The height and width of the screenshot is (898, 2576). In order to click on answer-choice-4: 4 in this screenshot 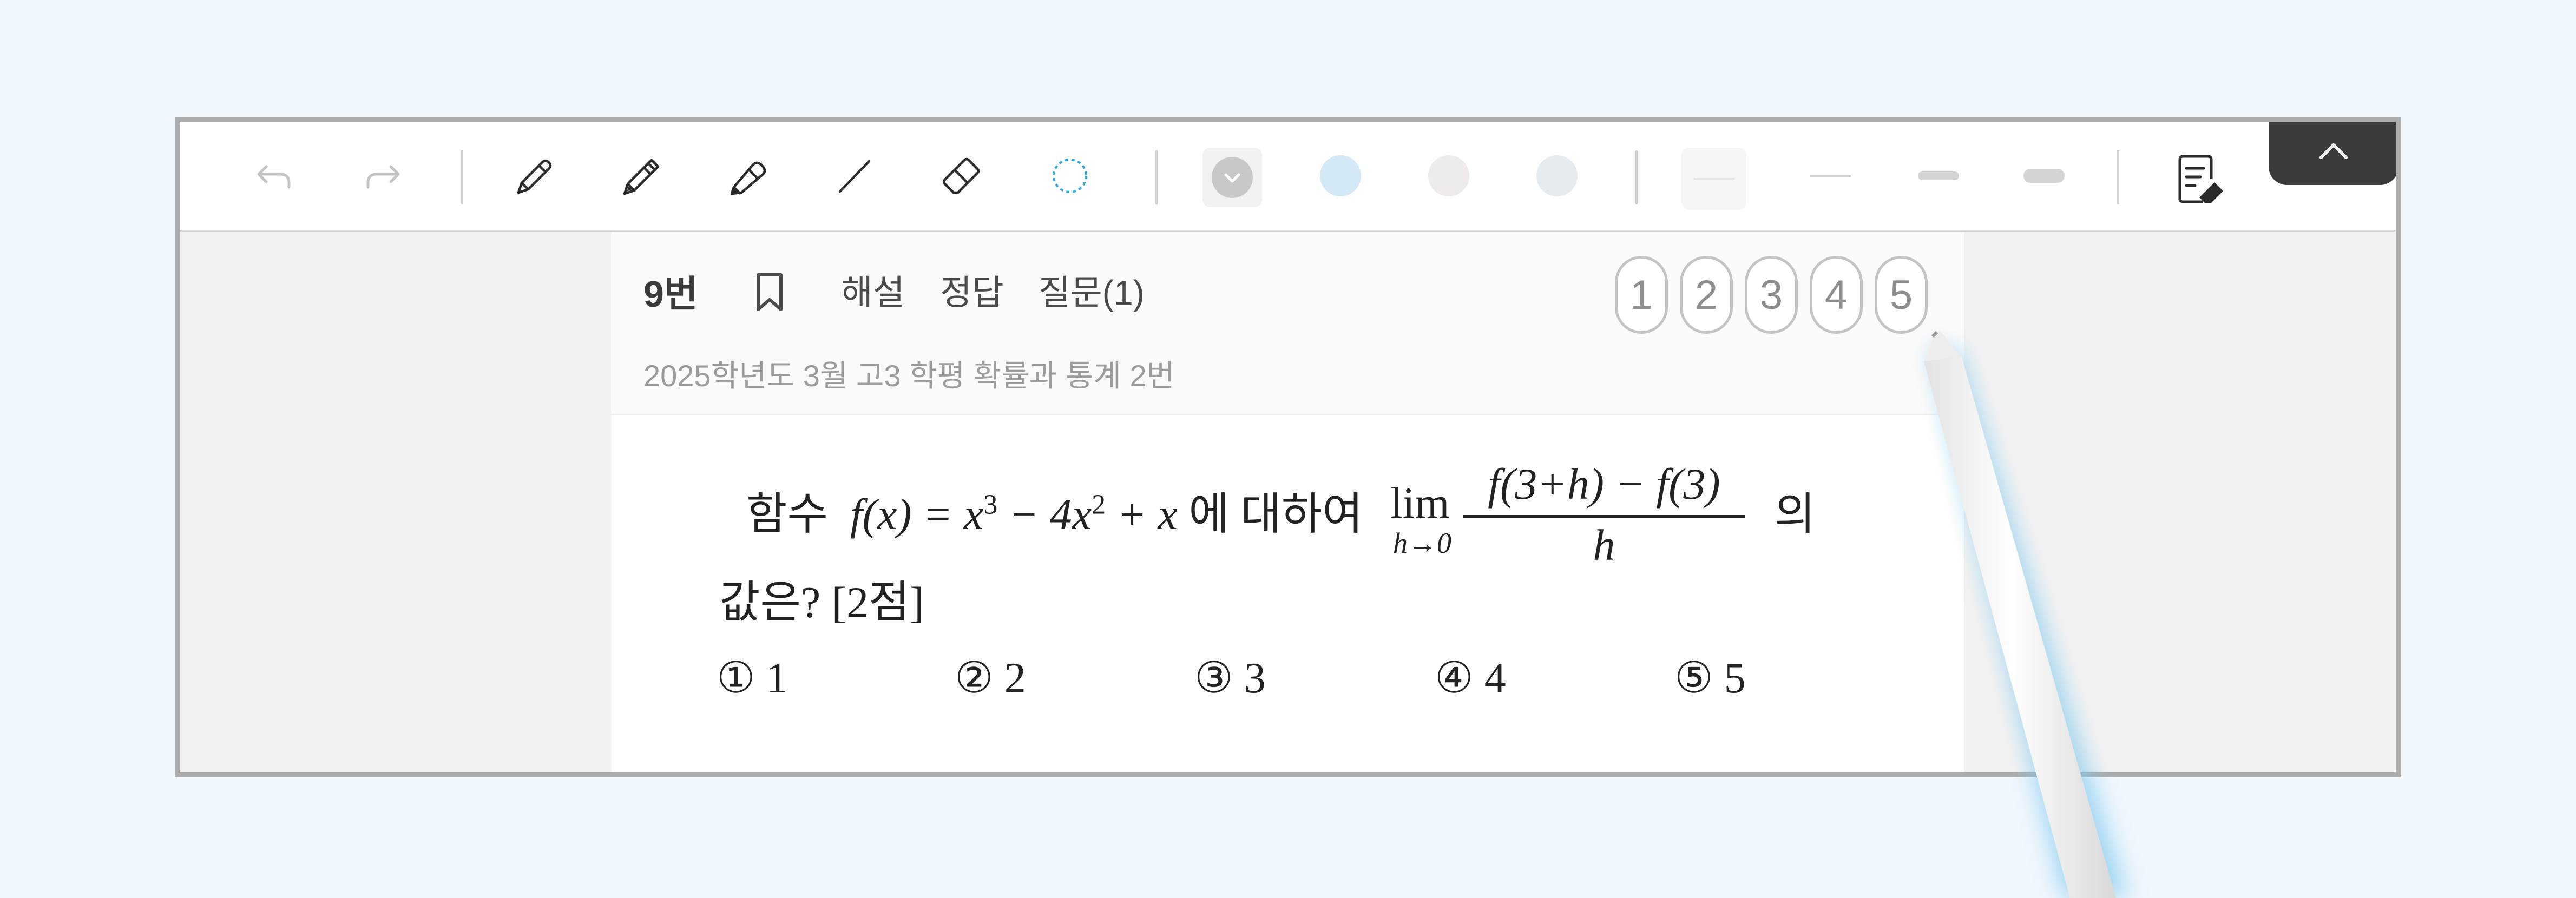, I will do `click(1836, 295)`.